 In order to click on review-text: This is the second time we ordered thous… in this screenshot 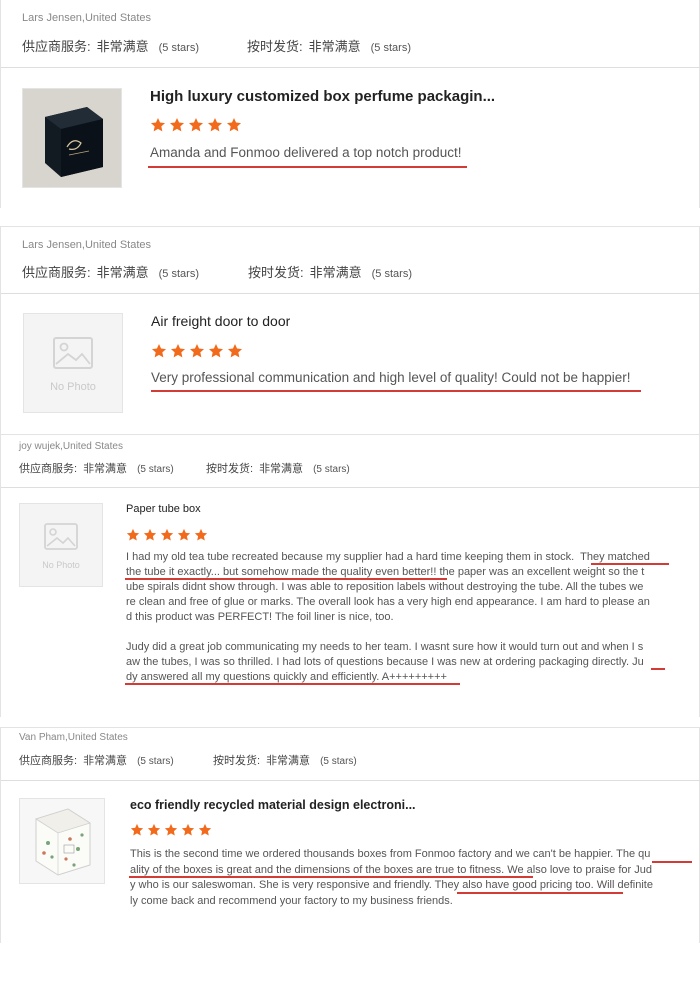, I will do `click(402, 878)`.